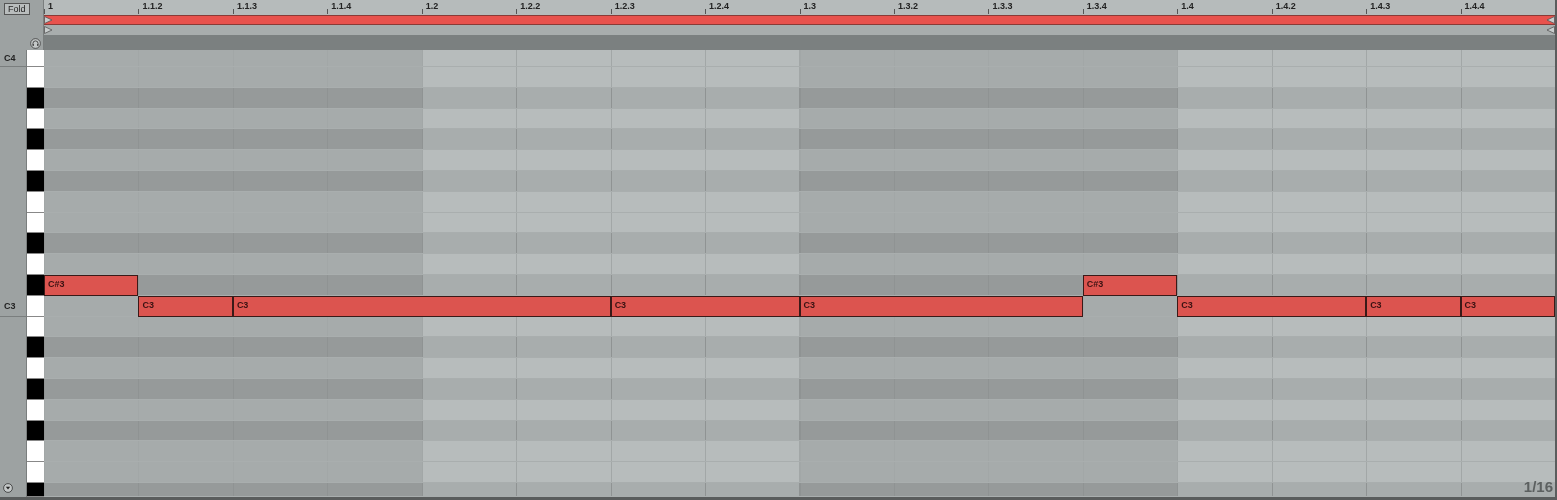 Image resolution: width=1557 pixels, height=500 pixels. Describe the element at coordinates (799, 327) in the screenshot. I see `note-row` at that location.